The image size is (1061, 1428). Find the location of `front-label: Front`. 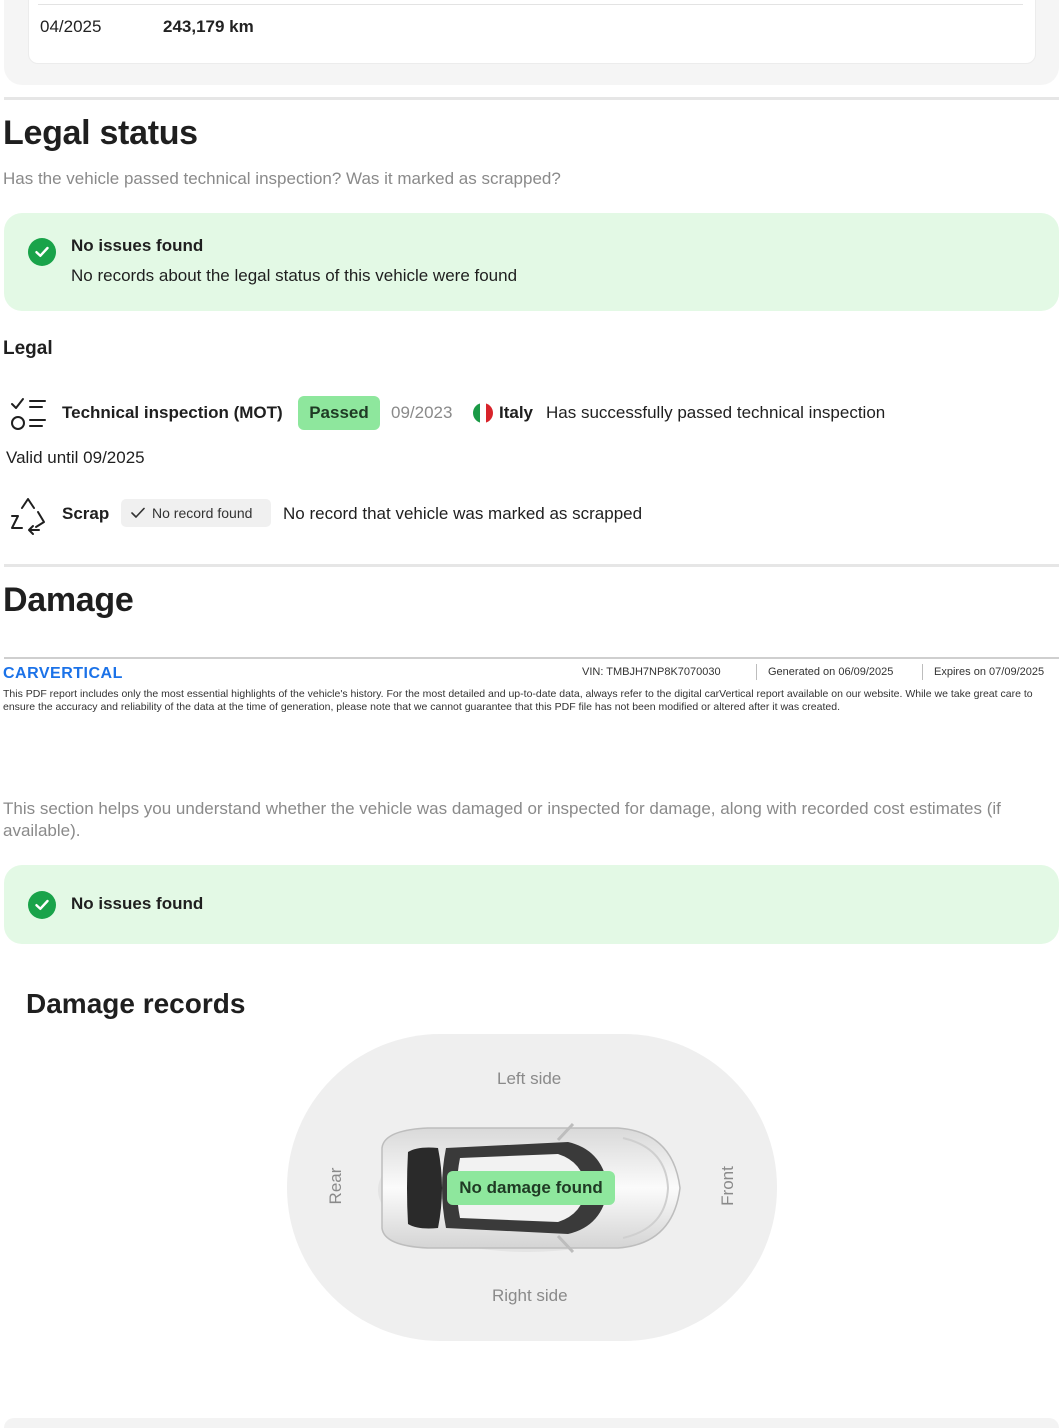

front-label: Front is located at coordinates (727, 1186).